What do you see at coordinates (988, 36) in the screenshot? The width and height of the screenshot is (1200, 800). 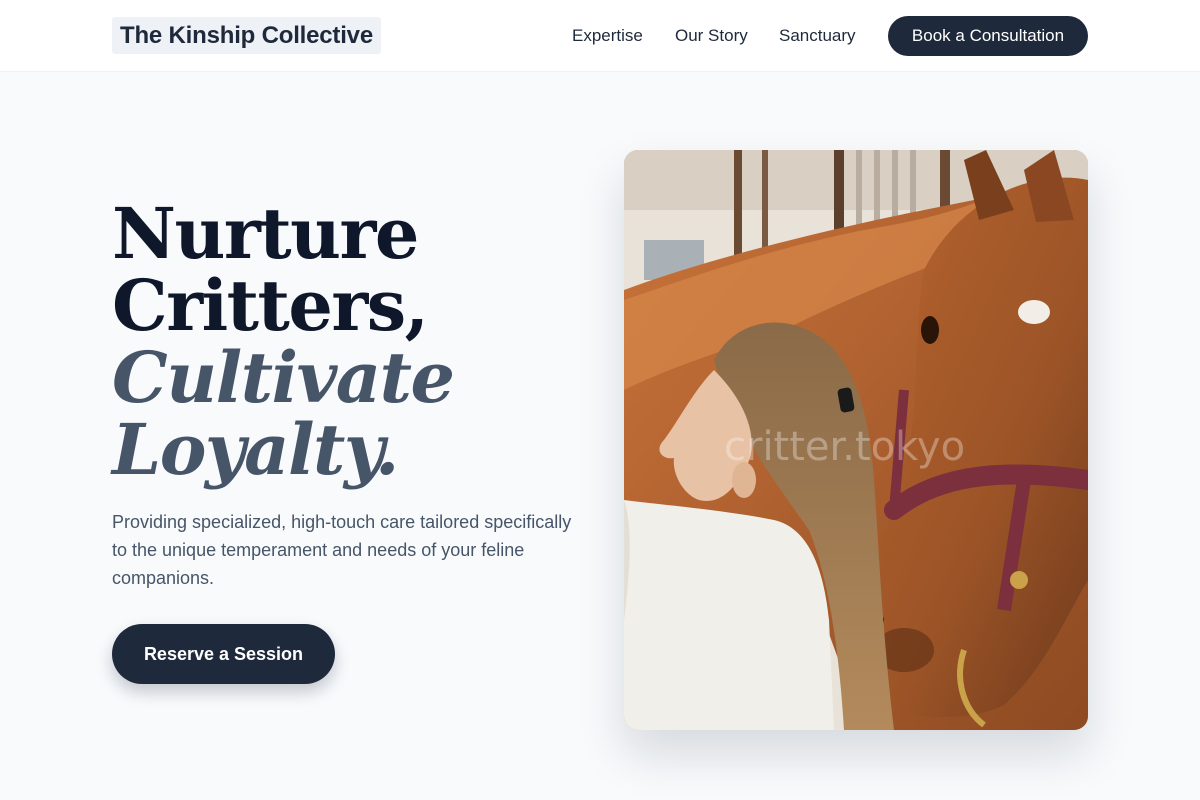 I see `book-consultation-button: Book a Consultation` at bounding box center [988, 36].